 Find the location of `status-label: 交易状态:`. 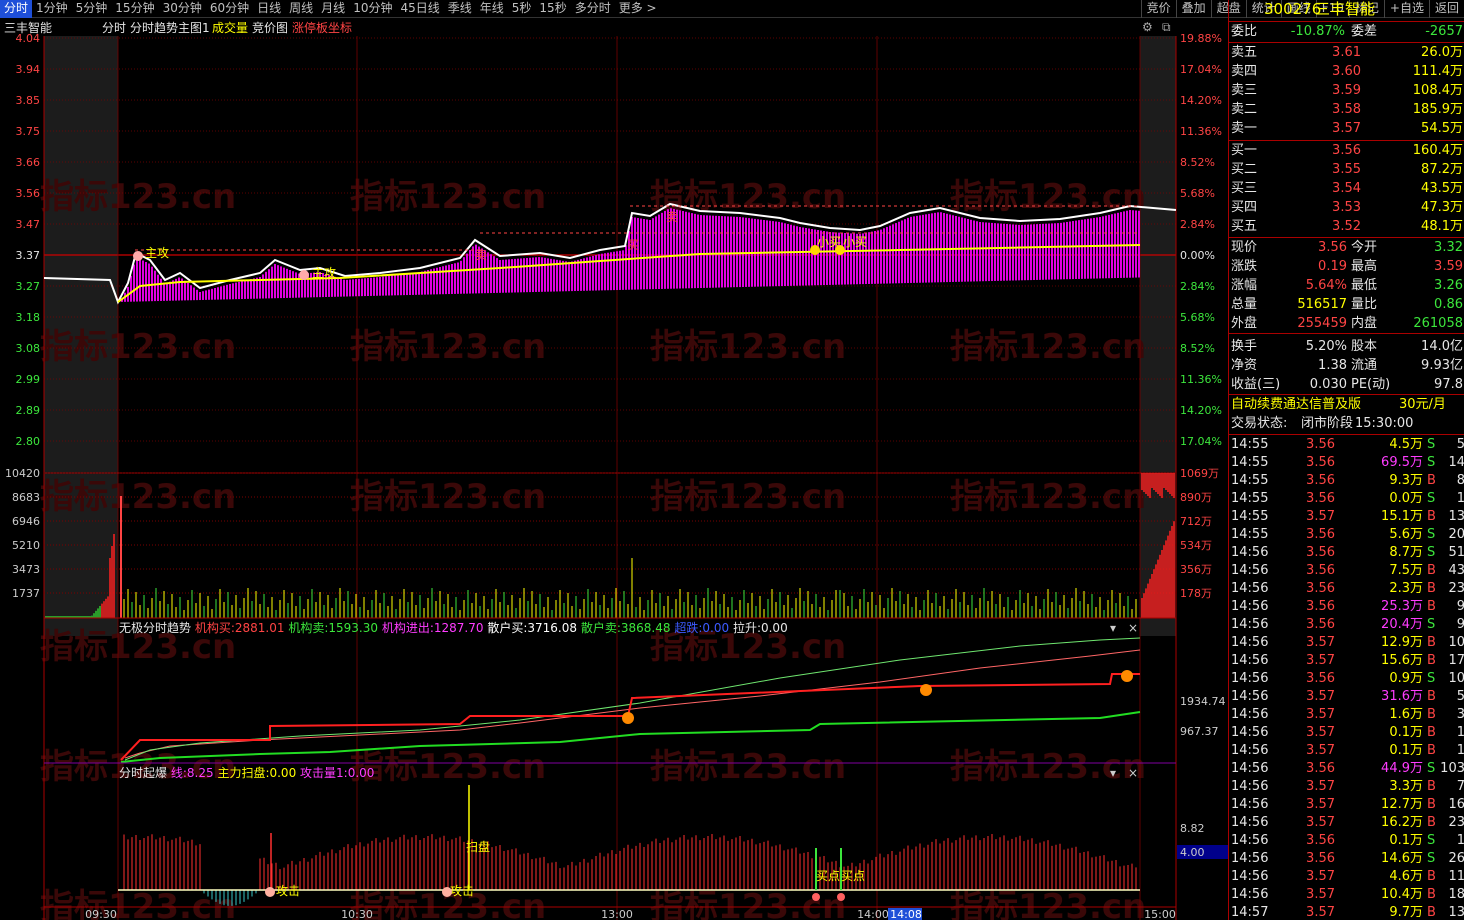

status-label: 交易状态: is located at coordinates (1259, 423).